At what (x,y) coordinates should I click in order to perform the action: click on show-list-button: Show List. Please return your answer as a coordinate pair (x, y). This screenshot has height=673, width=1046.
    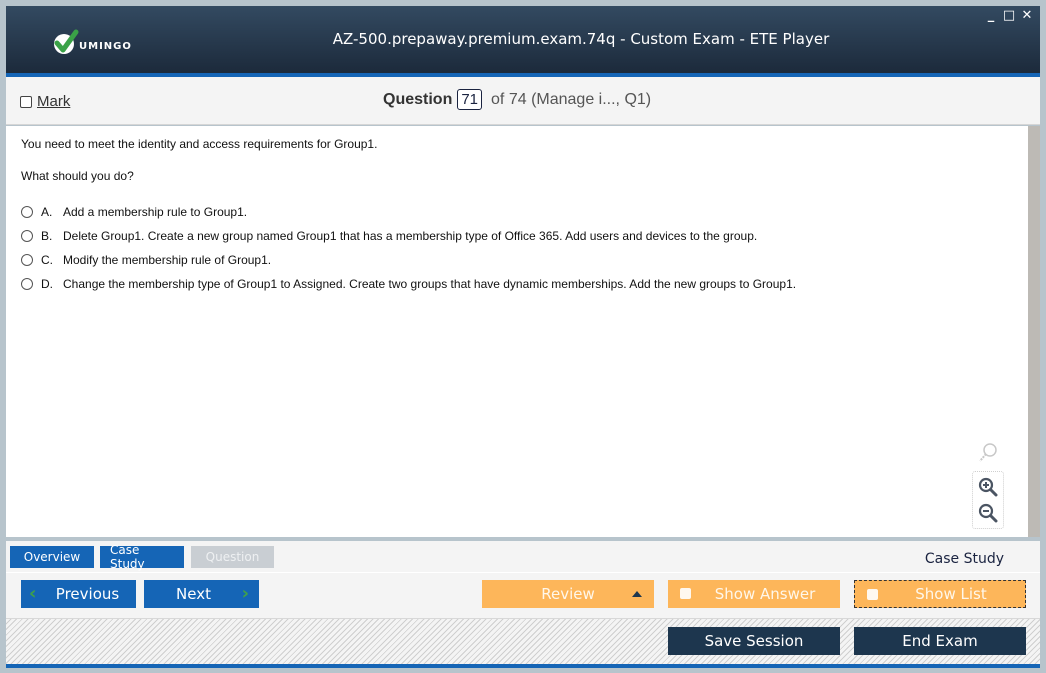
    Looking at the image, I should click on (940, 594).